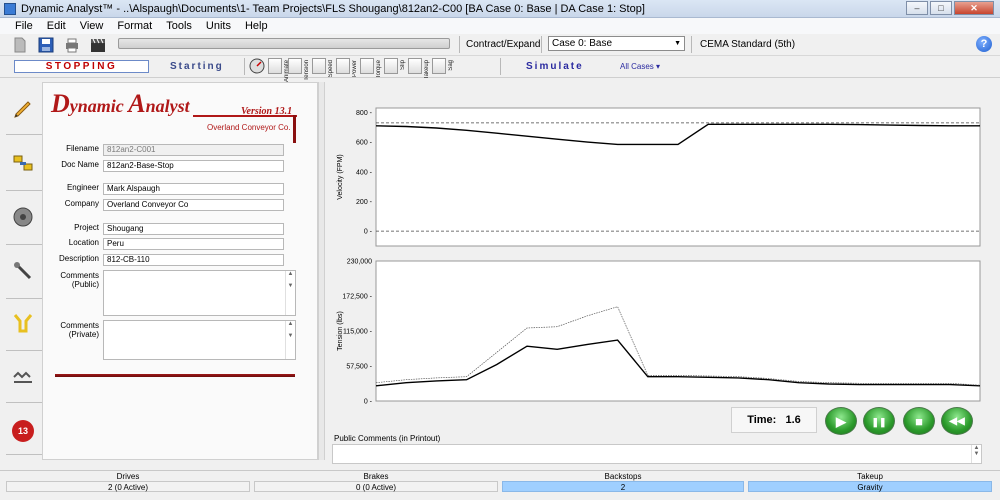 The width and height of the screenshot is (1000, 500). What do you see at coordinates (376, 486) in the screenshot?
I see `brakes-value: 0 (0 Active)` at bounding box center [376, 486].